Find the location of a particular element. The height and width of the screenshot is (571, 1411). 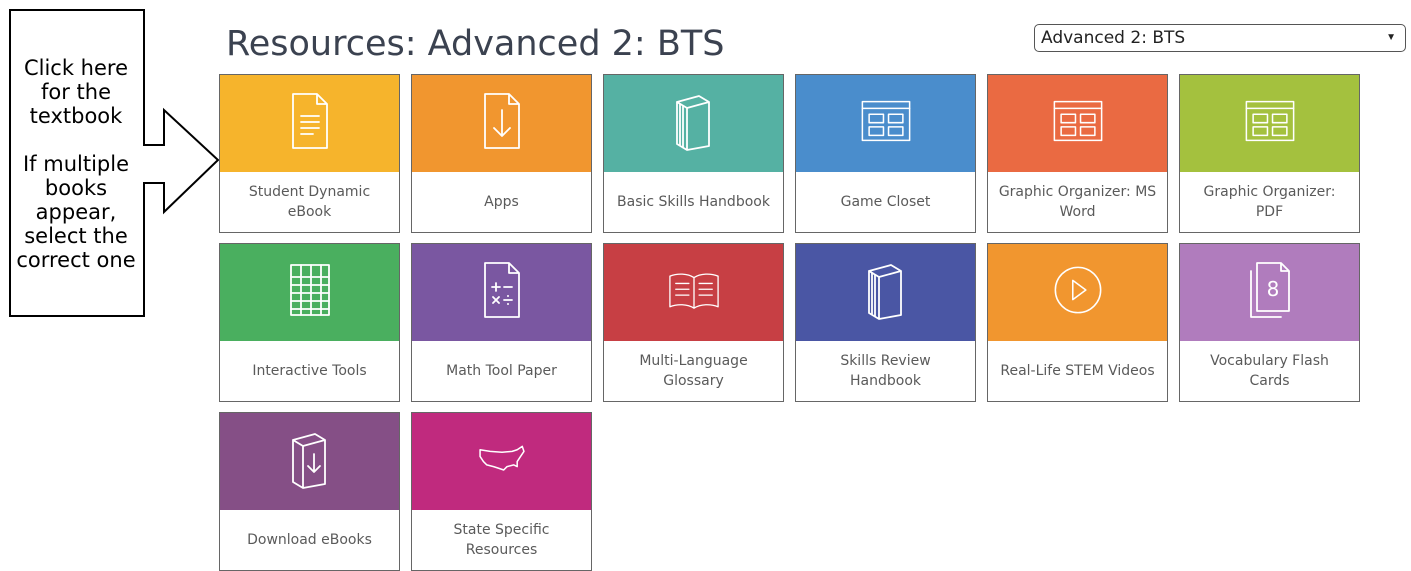

tile-label-text: Student Dynamic eBook is located at coordinates (309, 202).